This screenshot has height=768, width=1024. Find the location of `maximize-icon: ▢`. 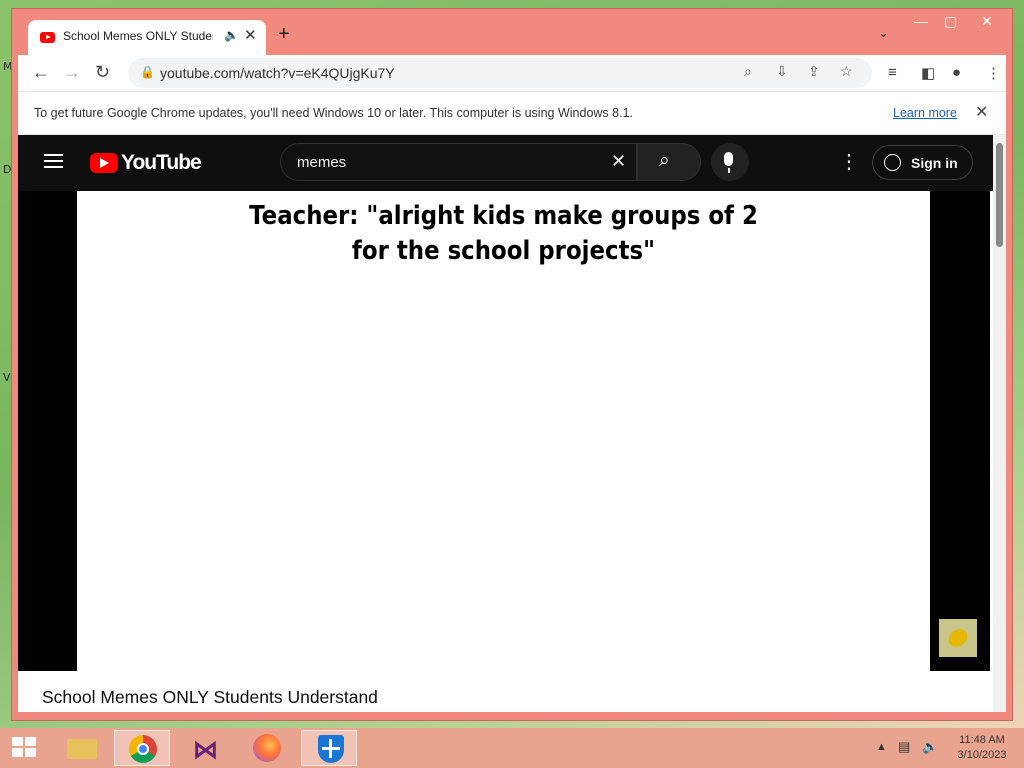

maximize-icon: ▢ is located at coordinates (950, 21).